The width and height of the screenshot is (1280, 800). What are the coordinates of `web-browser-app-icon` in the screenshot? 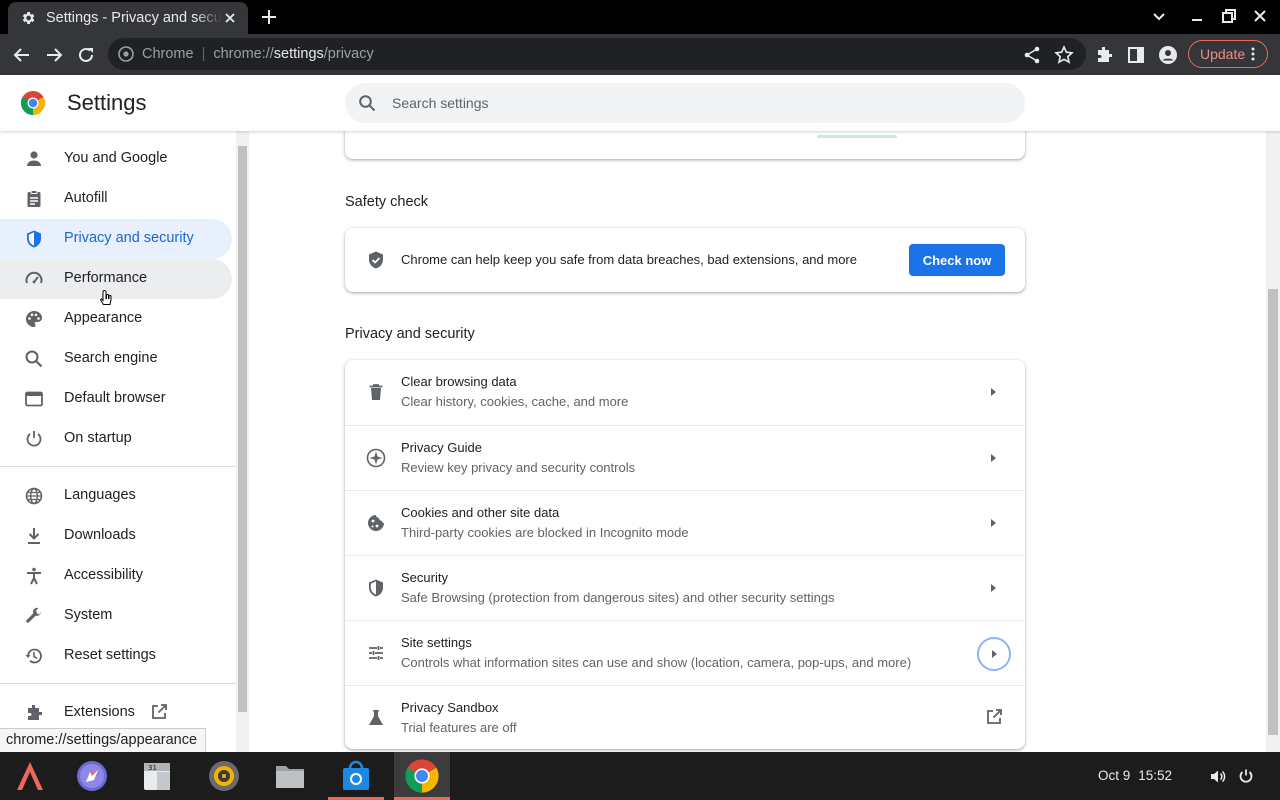 It's located at (92, 776).